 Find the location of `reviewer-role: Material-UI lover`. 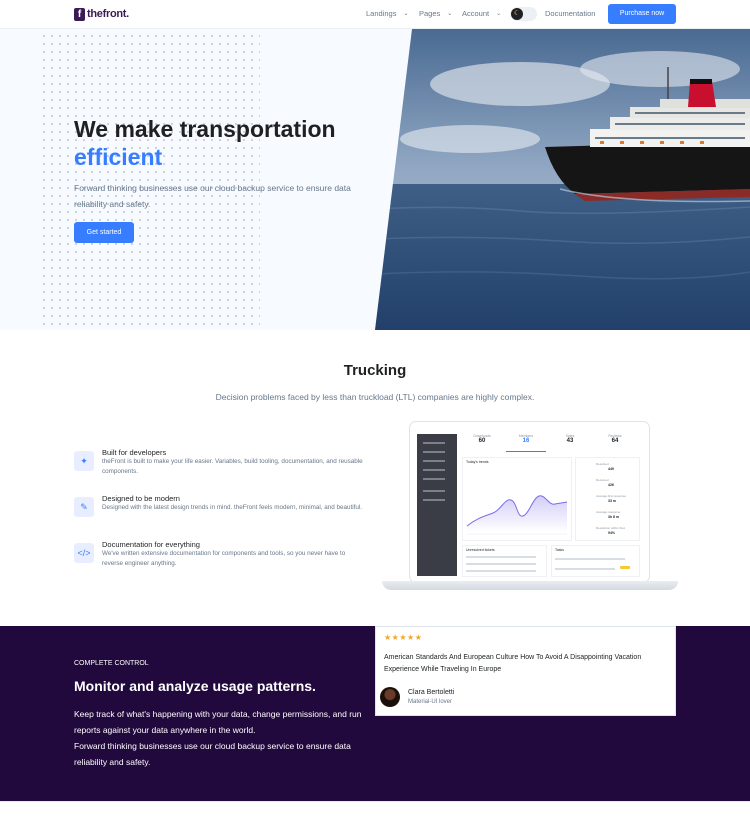

reviewer-role: Material-UI lover is located at coordinates (430, 702).